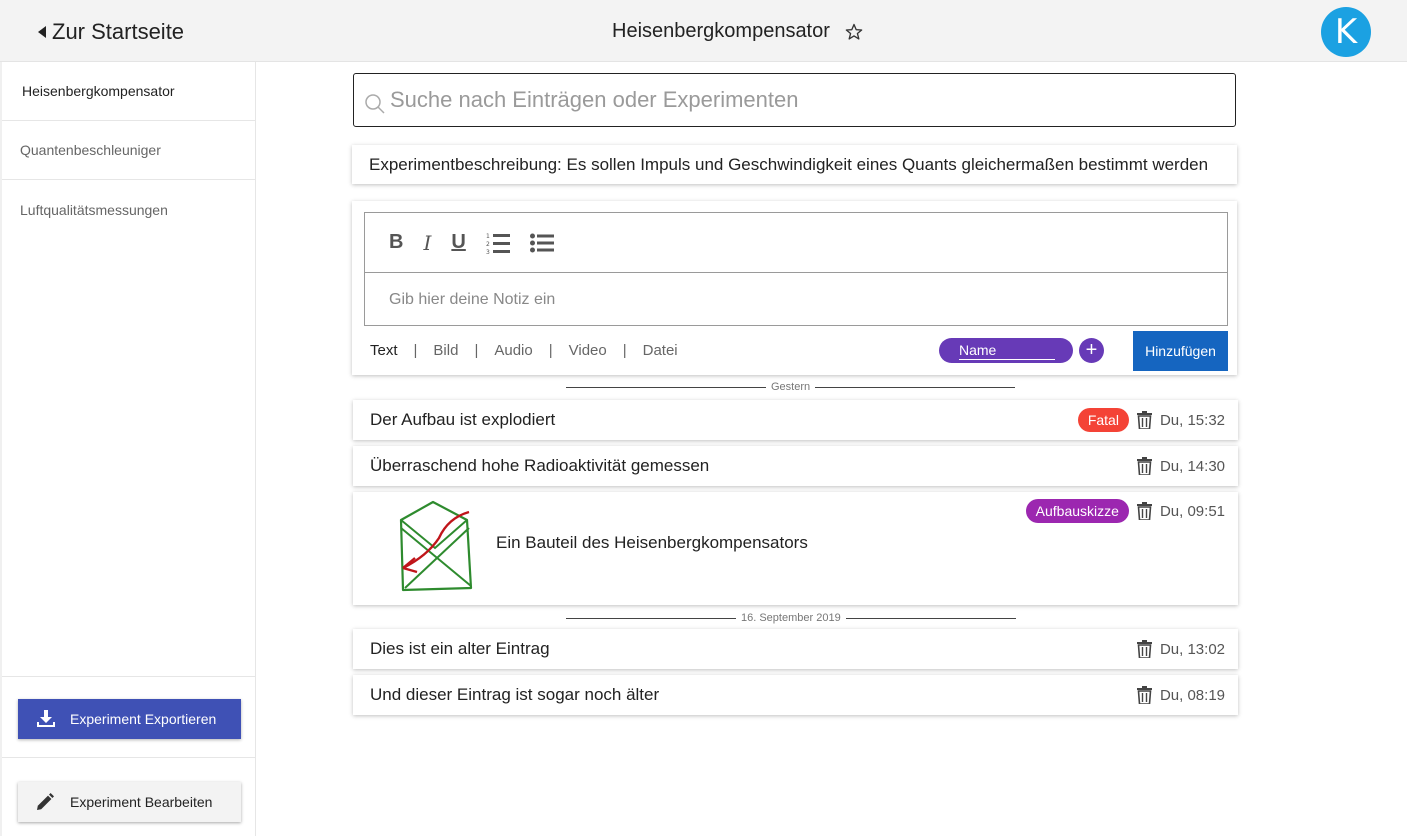  I want to click on entry-time: Du, 14:30, so click(1192, 466).